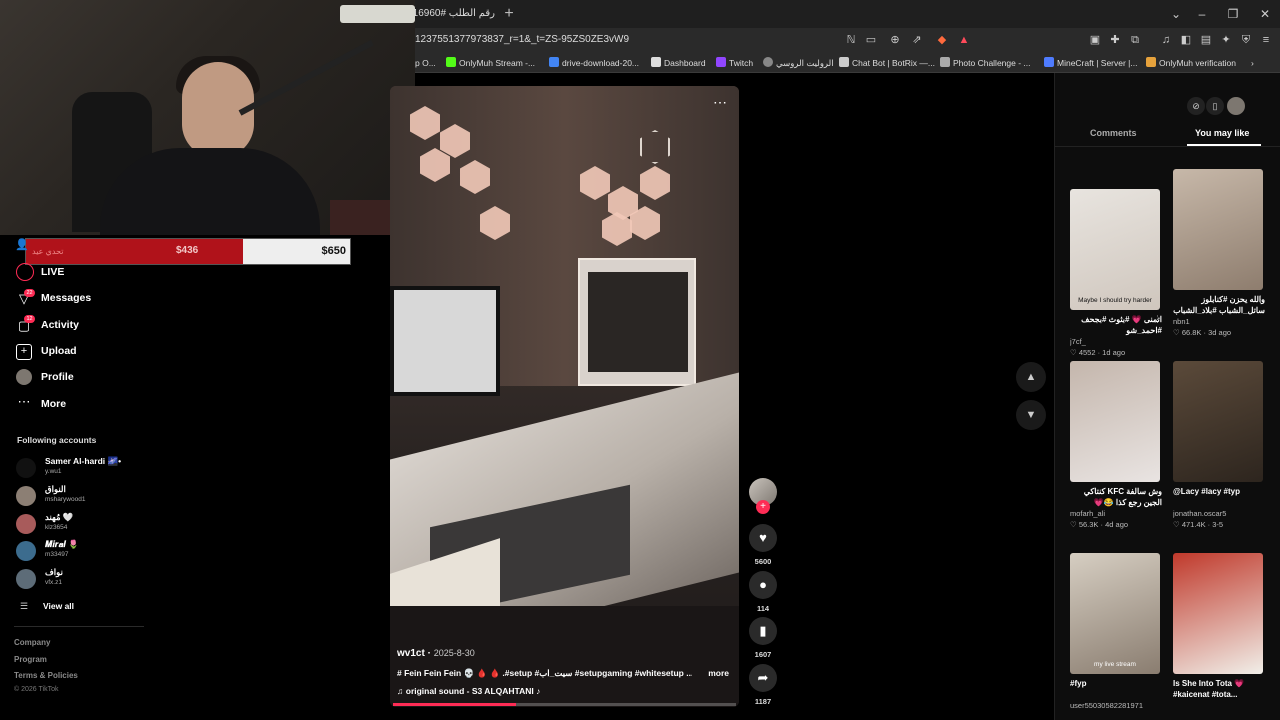  I want to click on card-user: mofarh_ali, so click(1088, 513).